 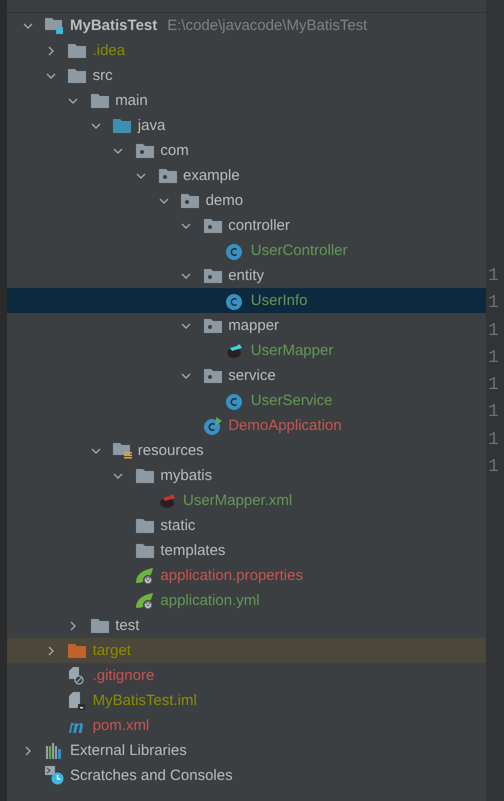 What do you see at coordinates (279, 300) in the screenshot?
I see `item-label: UserInfo` at bounding box center [279, 300].